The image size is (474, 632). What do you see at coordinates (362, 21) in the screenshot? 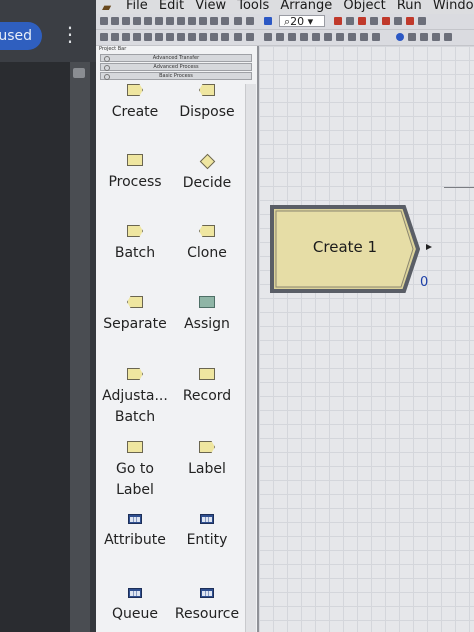
I see `route-icon` at bounding box center [362, 21].